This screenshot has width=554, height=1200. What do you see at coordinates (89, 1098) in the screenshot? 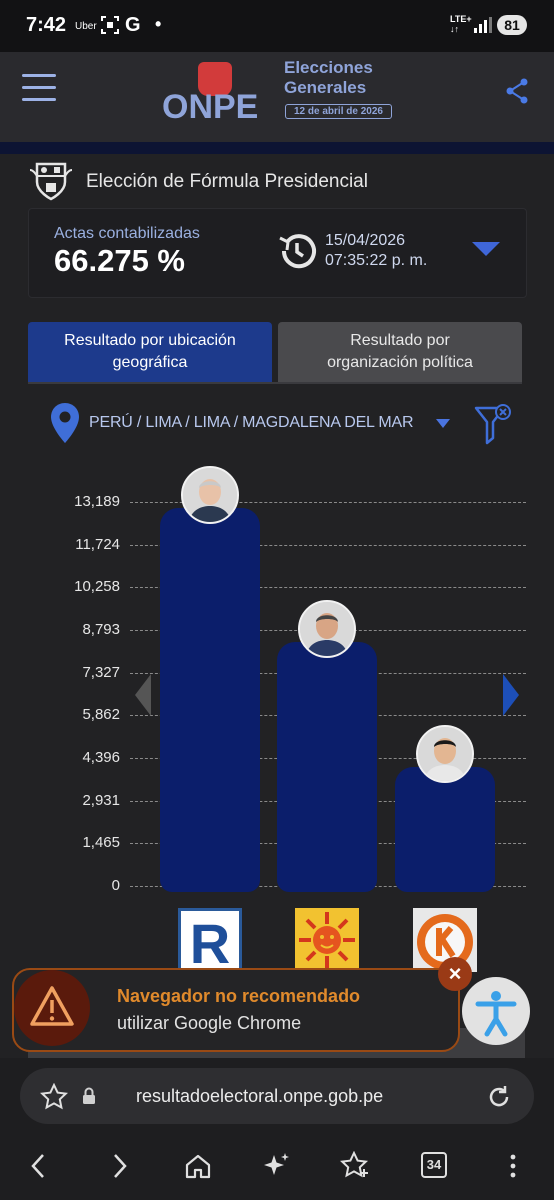
I see `lock-icon` at bounding box center [89, 1098].